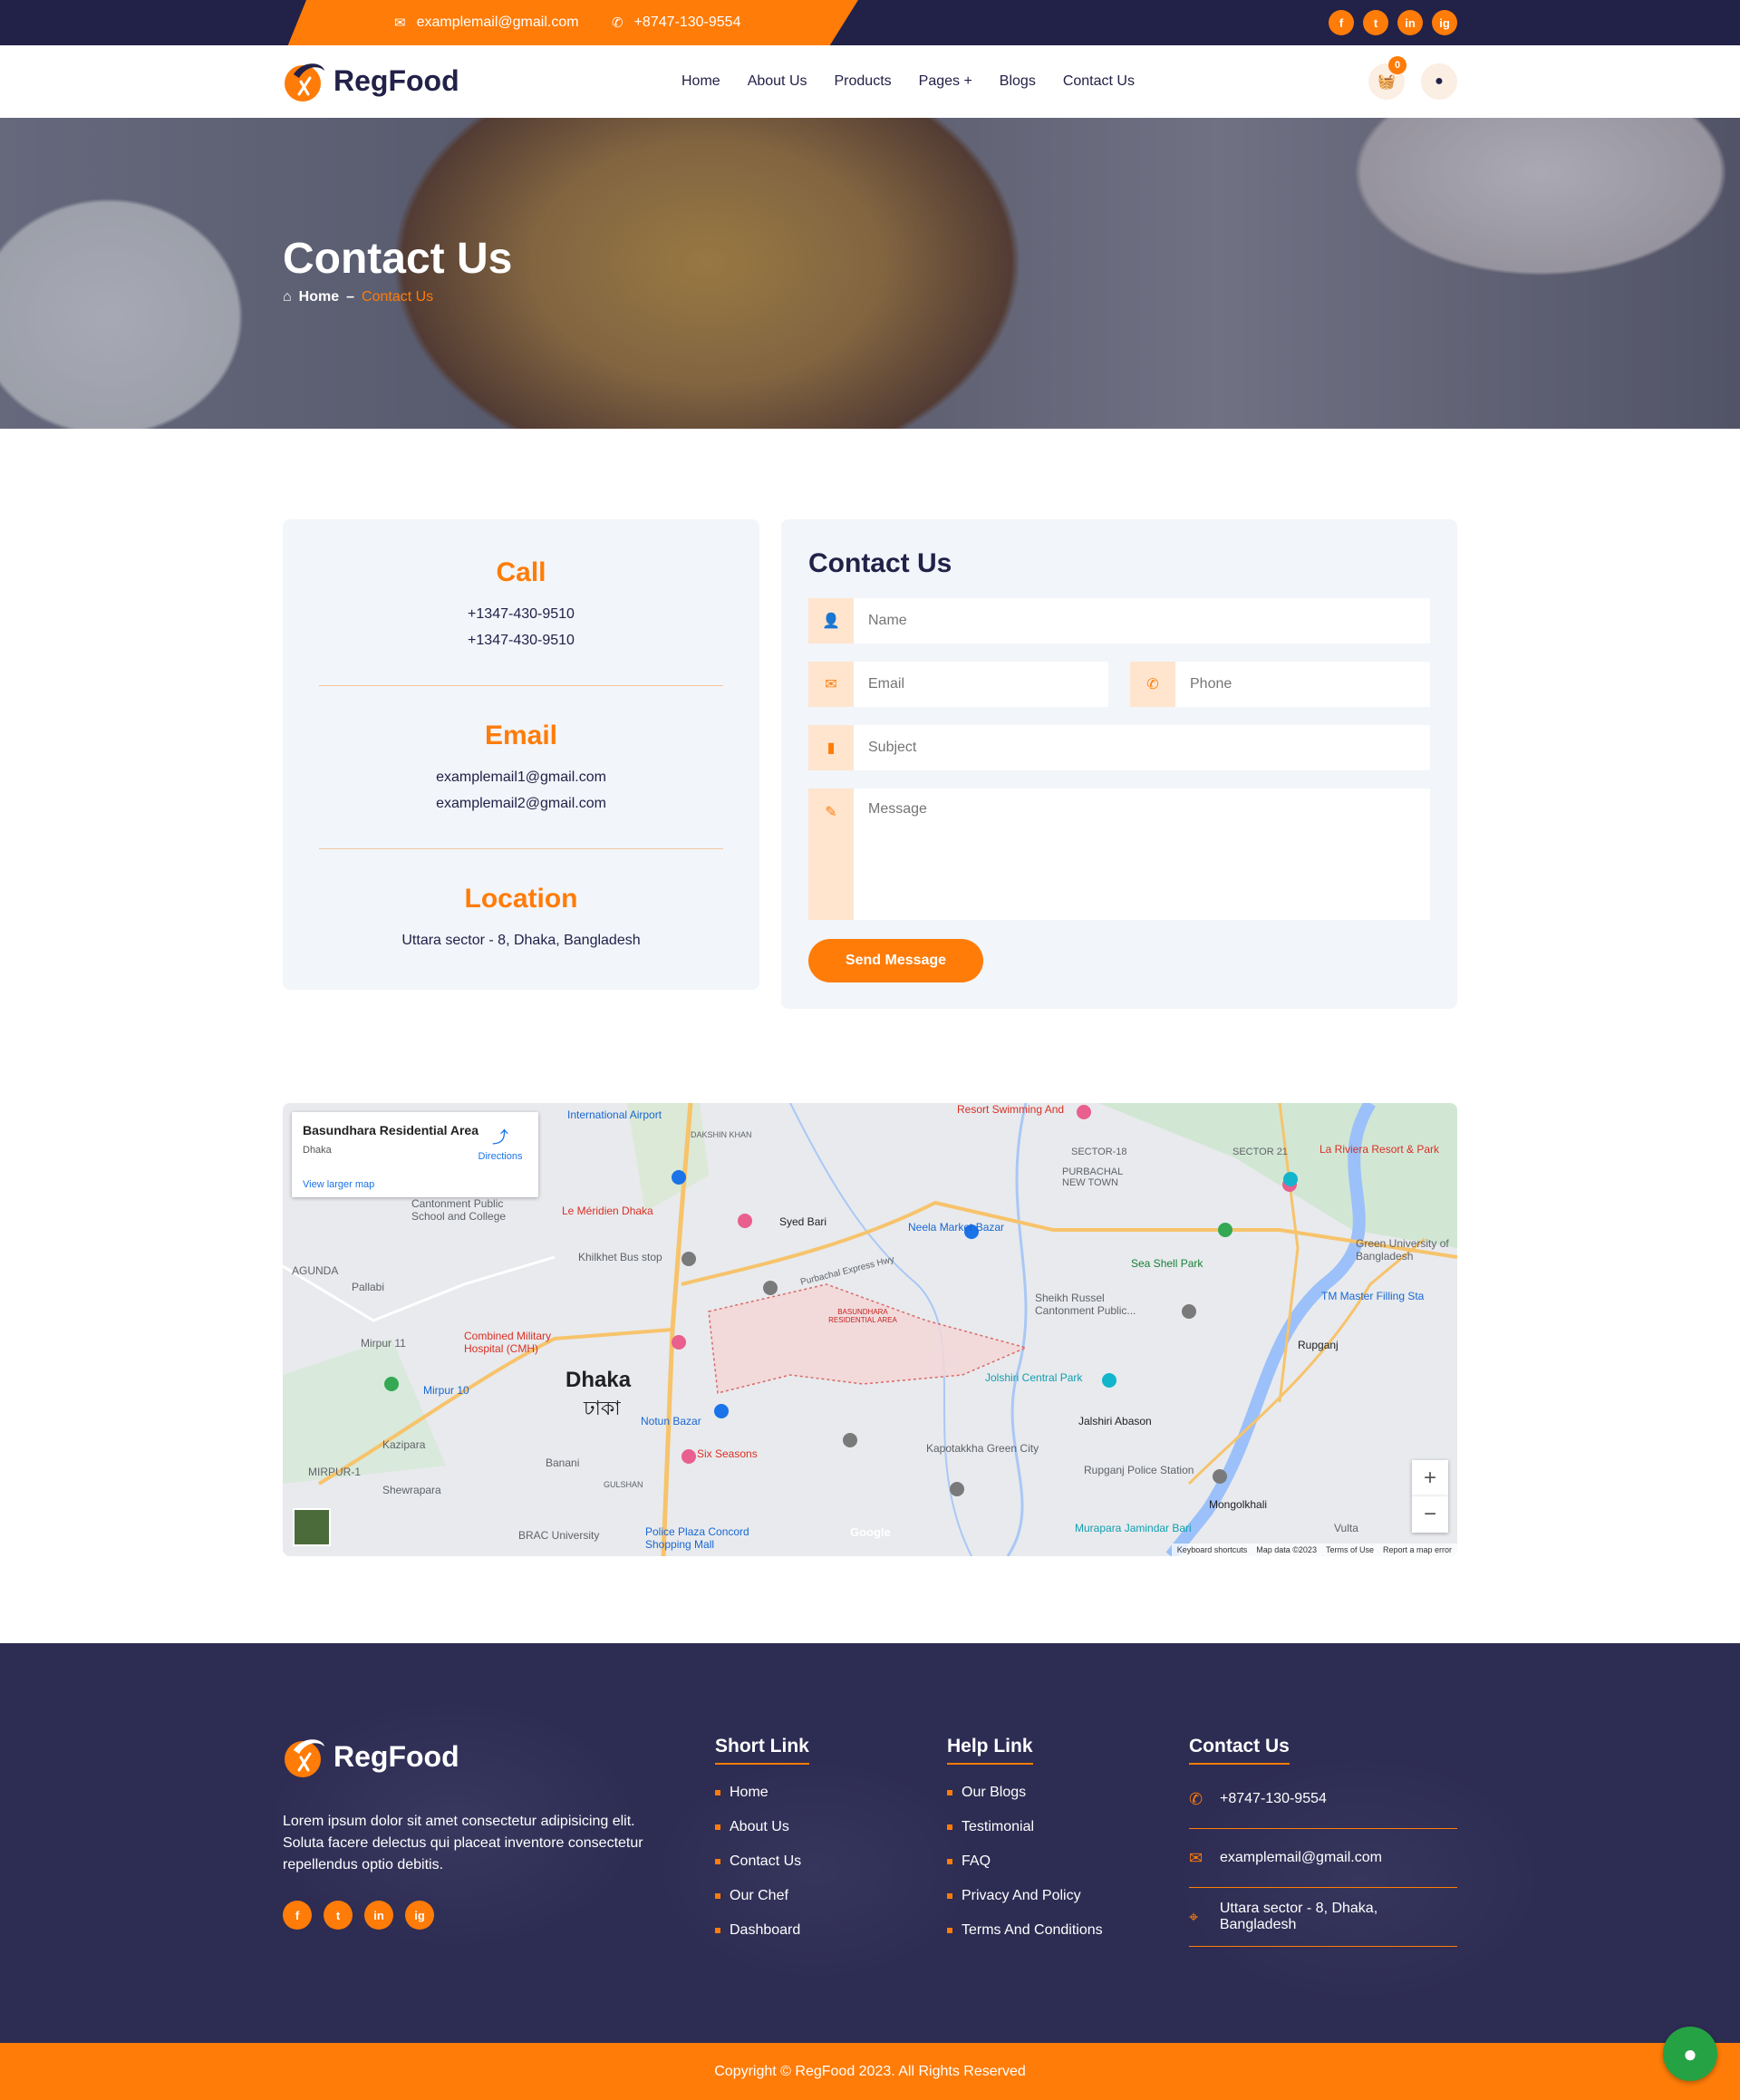  What do you see at coordinates (1417, 1549) in the screenshot?
I see `report-error-link: Report a map error` at bounding box center [1417, 1549].